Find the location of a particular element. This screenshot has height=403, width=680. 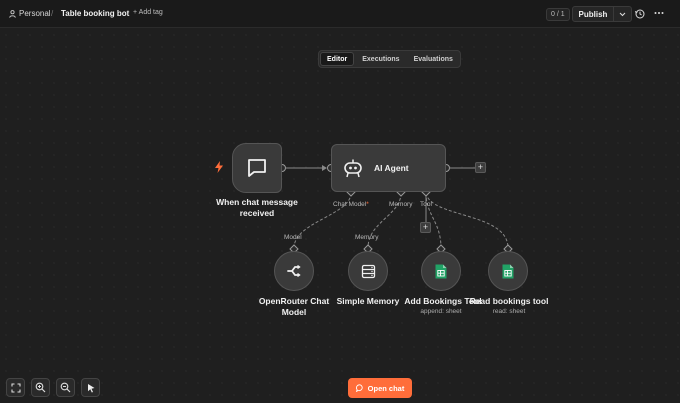

ai-agent-node: AI Agent is located at coordinates (388, 168).